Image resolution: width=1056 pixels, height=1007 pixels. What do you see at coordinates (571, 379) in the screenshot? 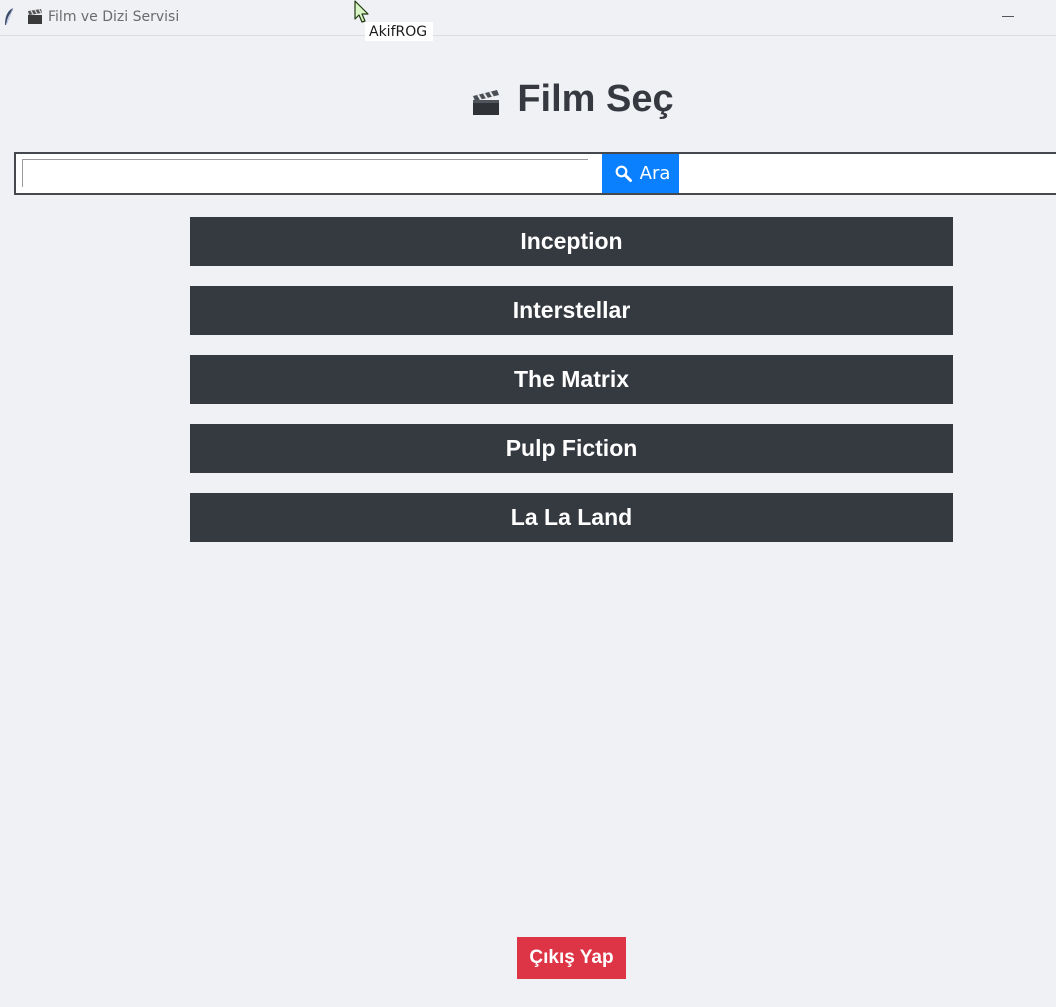
I see `movie-button-the-matrix: The Matrix` at bounding box center [571, 379].